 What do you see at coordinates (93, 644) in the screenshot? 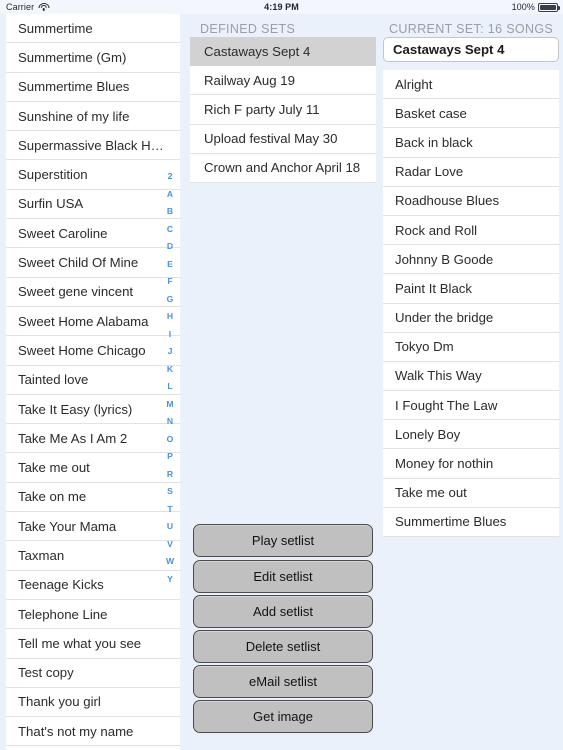
I see `library-song-row: Tell me what you see` at bounding box center [93, 644].